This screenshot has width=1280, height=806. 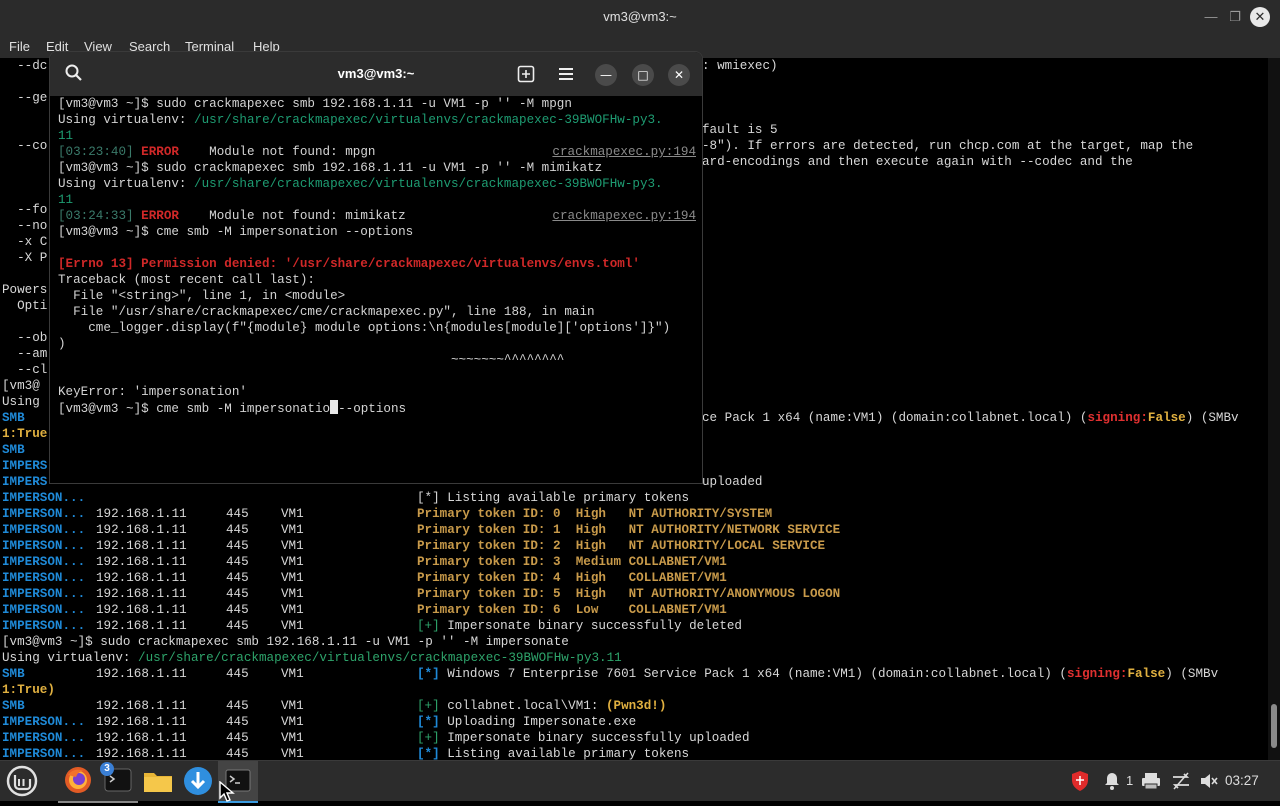 What do you see at coordinates (66, 200) in the screenshot?
I see `venv-path-wrap: 11` at bounding box center [66, 200].